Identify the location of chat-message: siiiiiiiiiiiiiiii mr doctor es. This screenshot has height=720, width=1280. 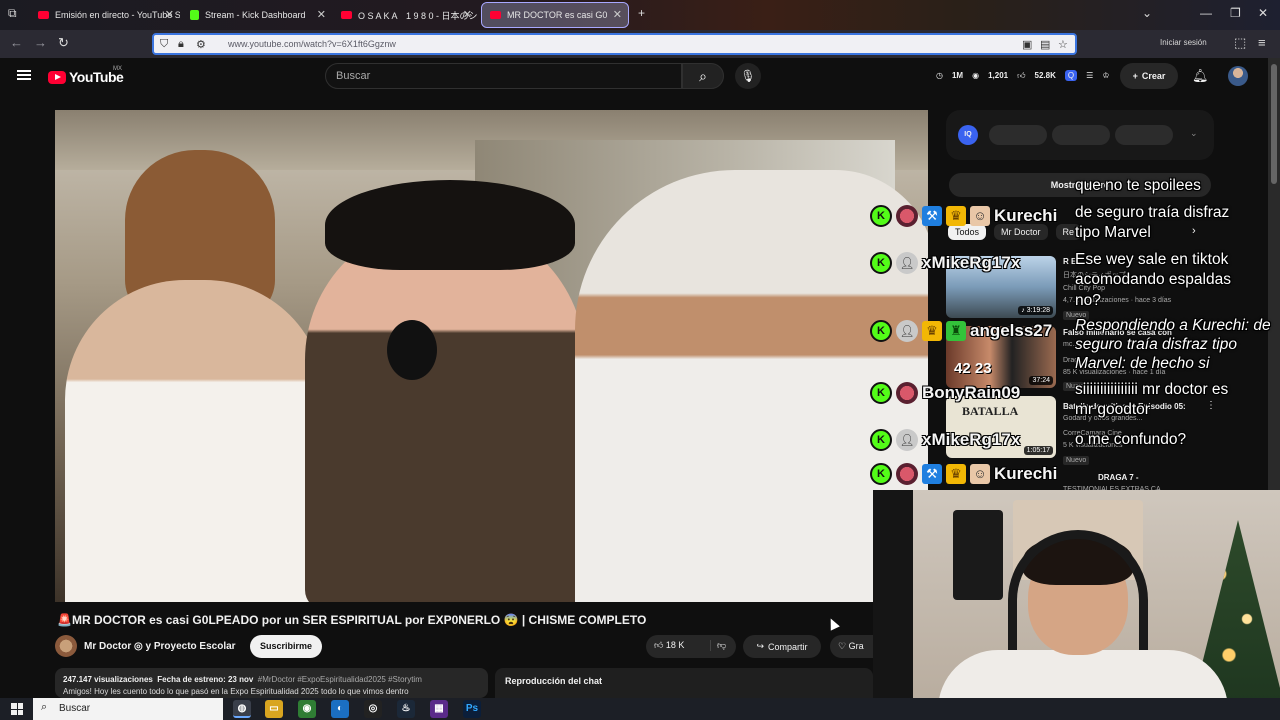
(1152, 389).